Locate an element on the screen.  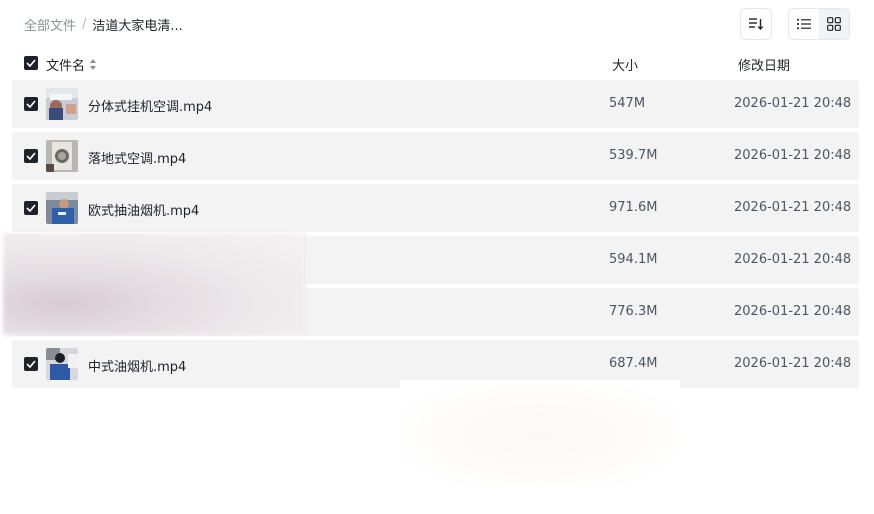
file-size: 687.4M is located at coordinates (633, 363).